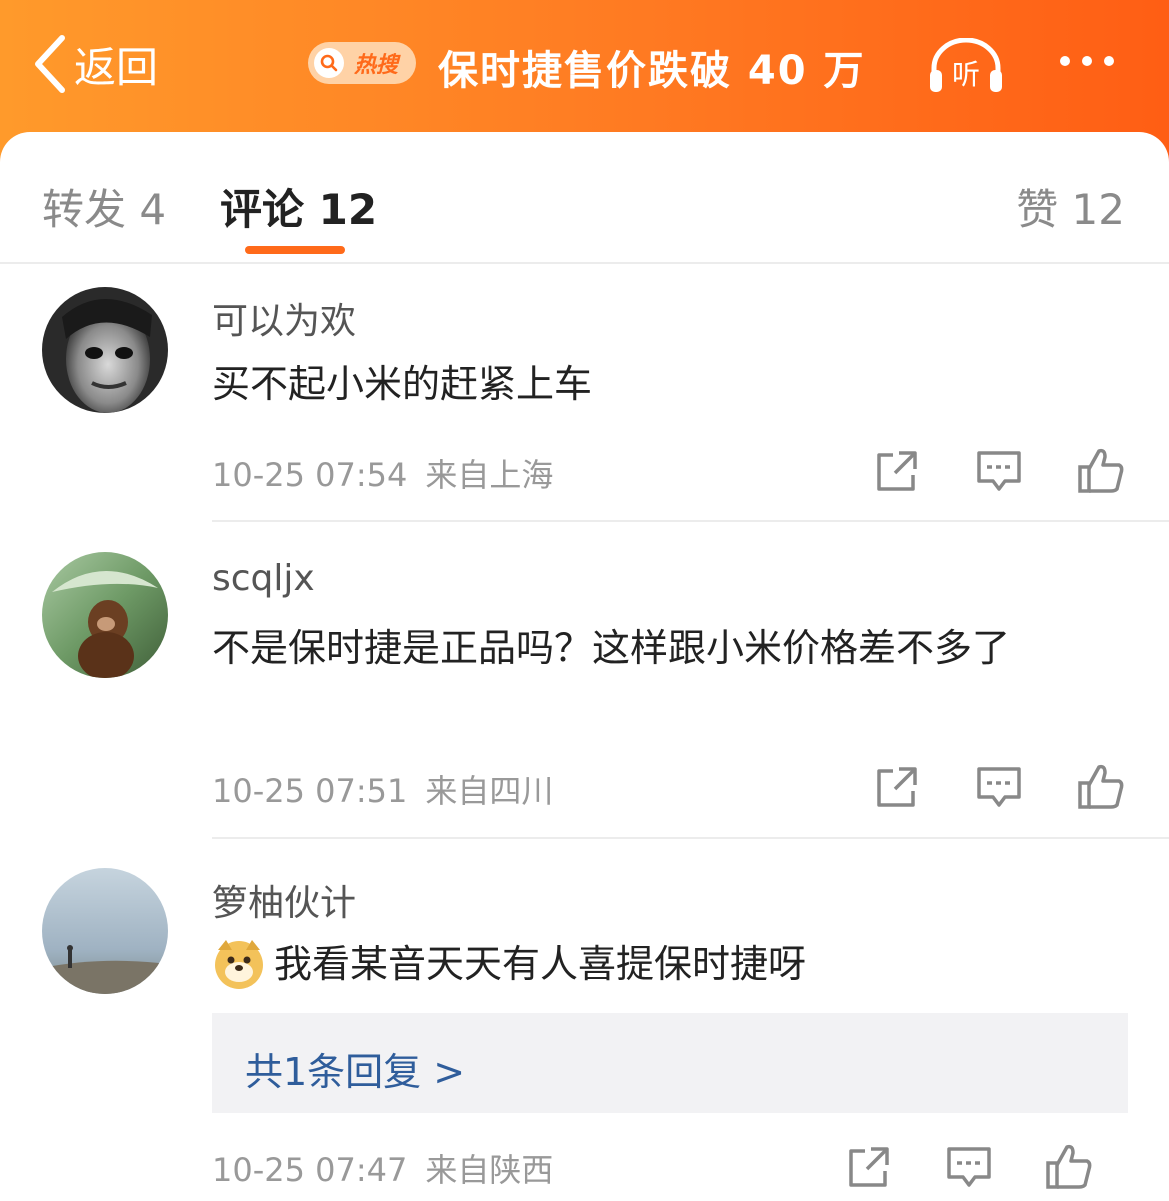  Describe the element at coordinates (489, 791) in the screenshot. I see `comment-location: 来自四川` at that location.